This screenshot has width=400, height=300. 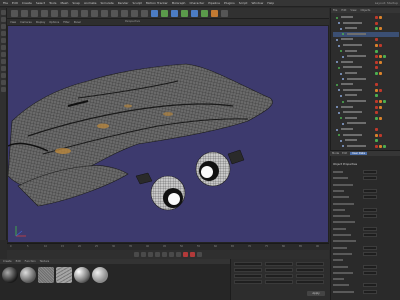 I want to click on make-editable-icon, so click(x=3, y=12).